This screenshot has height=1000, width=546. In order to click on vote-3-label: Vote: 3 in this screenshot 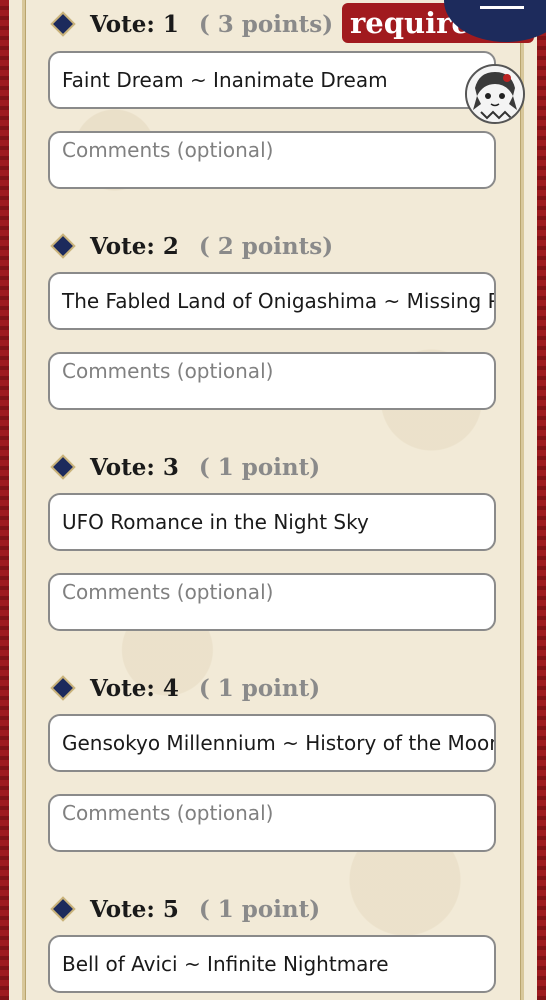, I will do `click(134, 467)`.